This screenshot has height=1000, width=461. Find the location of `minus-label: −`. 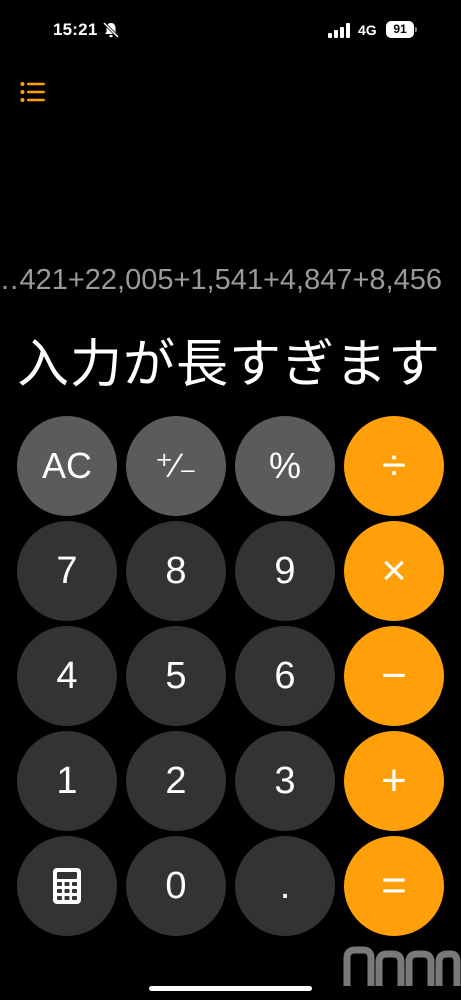

minus-label: − is located at coordinates (394, 675).